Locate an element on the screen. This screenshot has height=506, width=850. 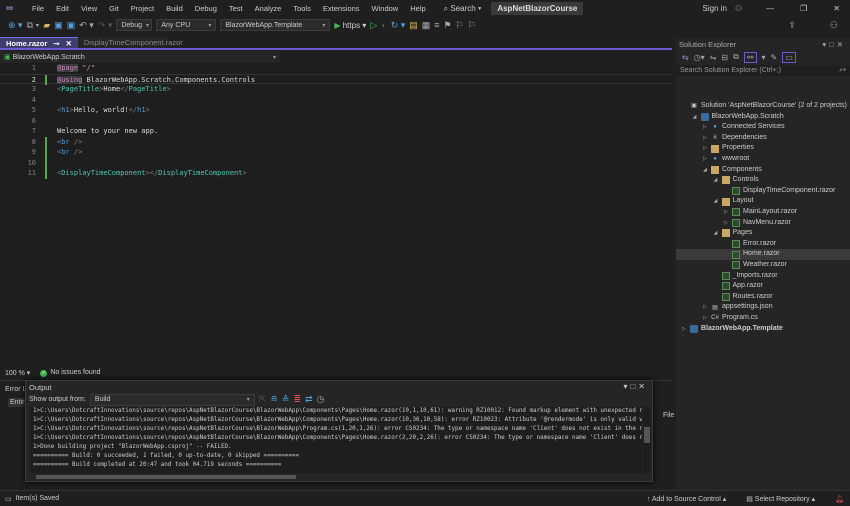
live-share-icon: ⇪ is located at coordinates (792, 25).